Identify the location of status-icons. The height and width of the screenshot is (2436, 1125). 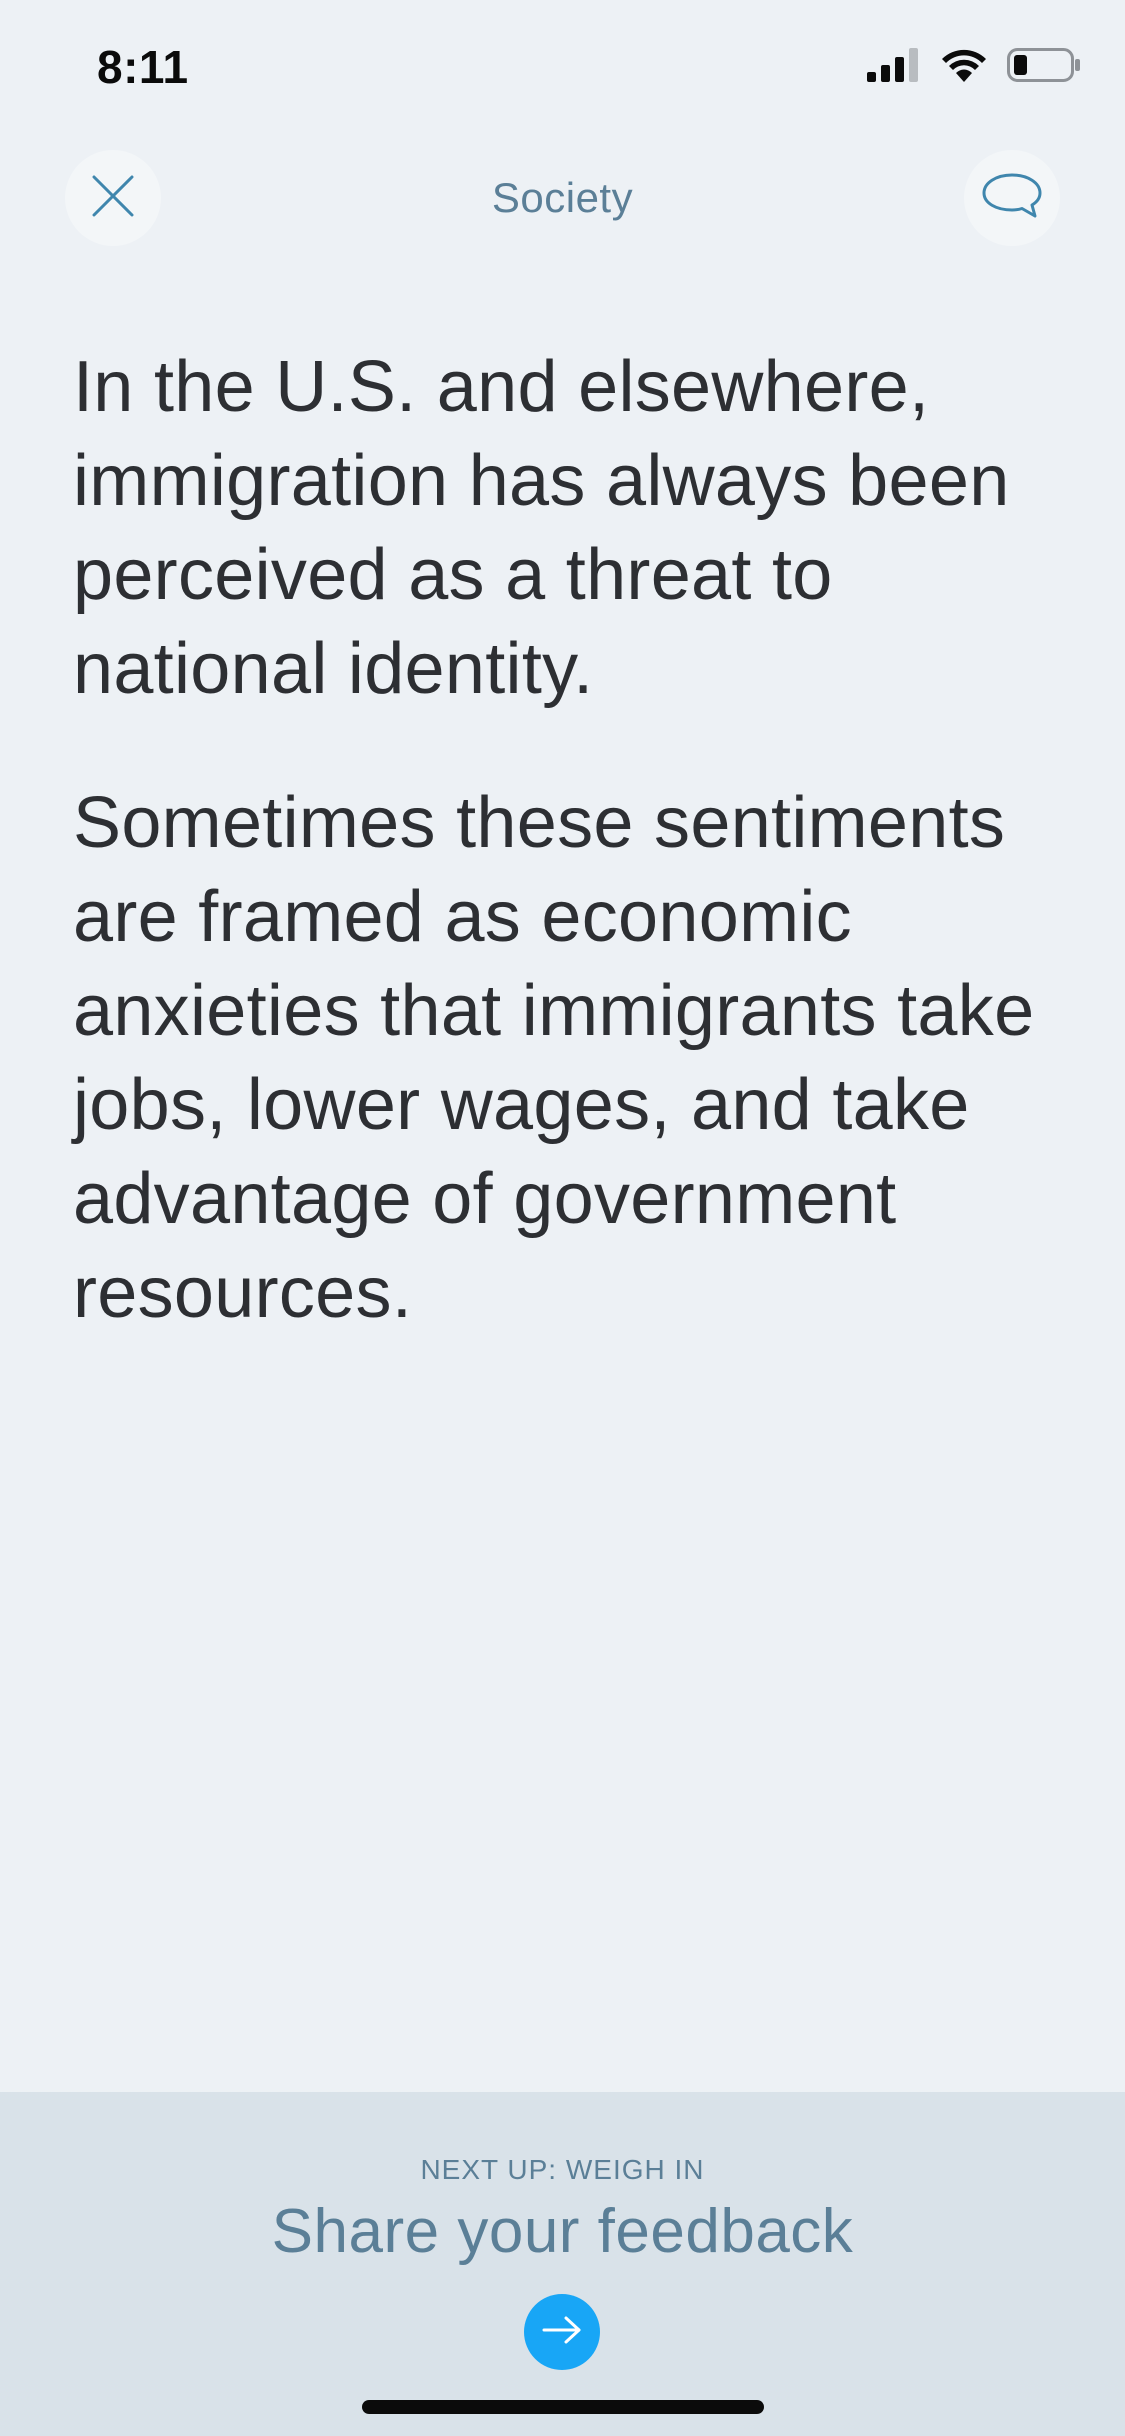
(974, 67).